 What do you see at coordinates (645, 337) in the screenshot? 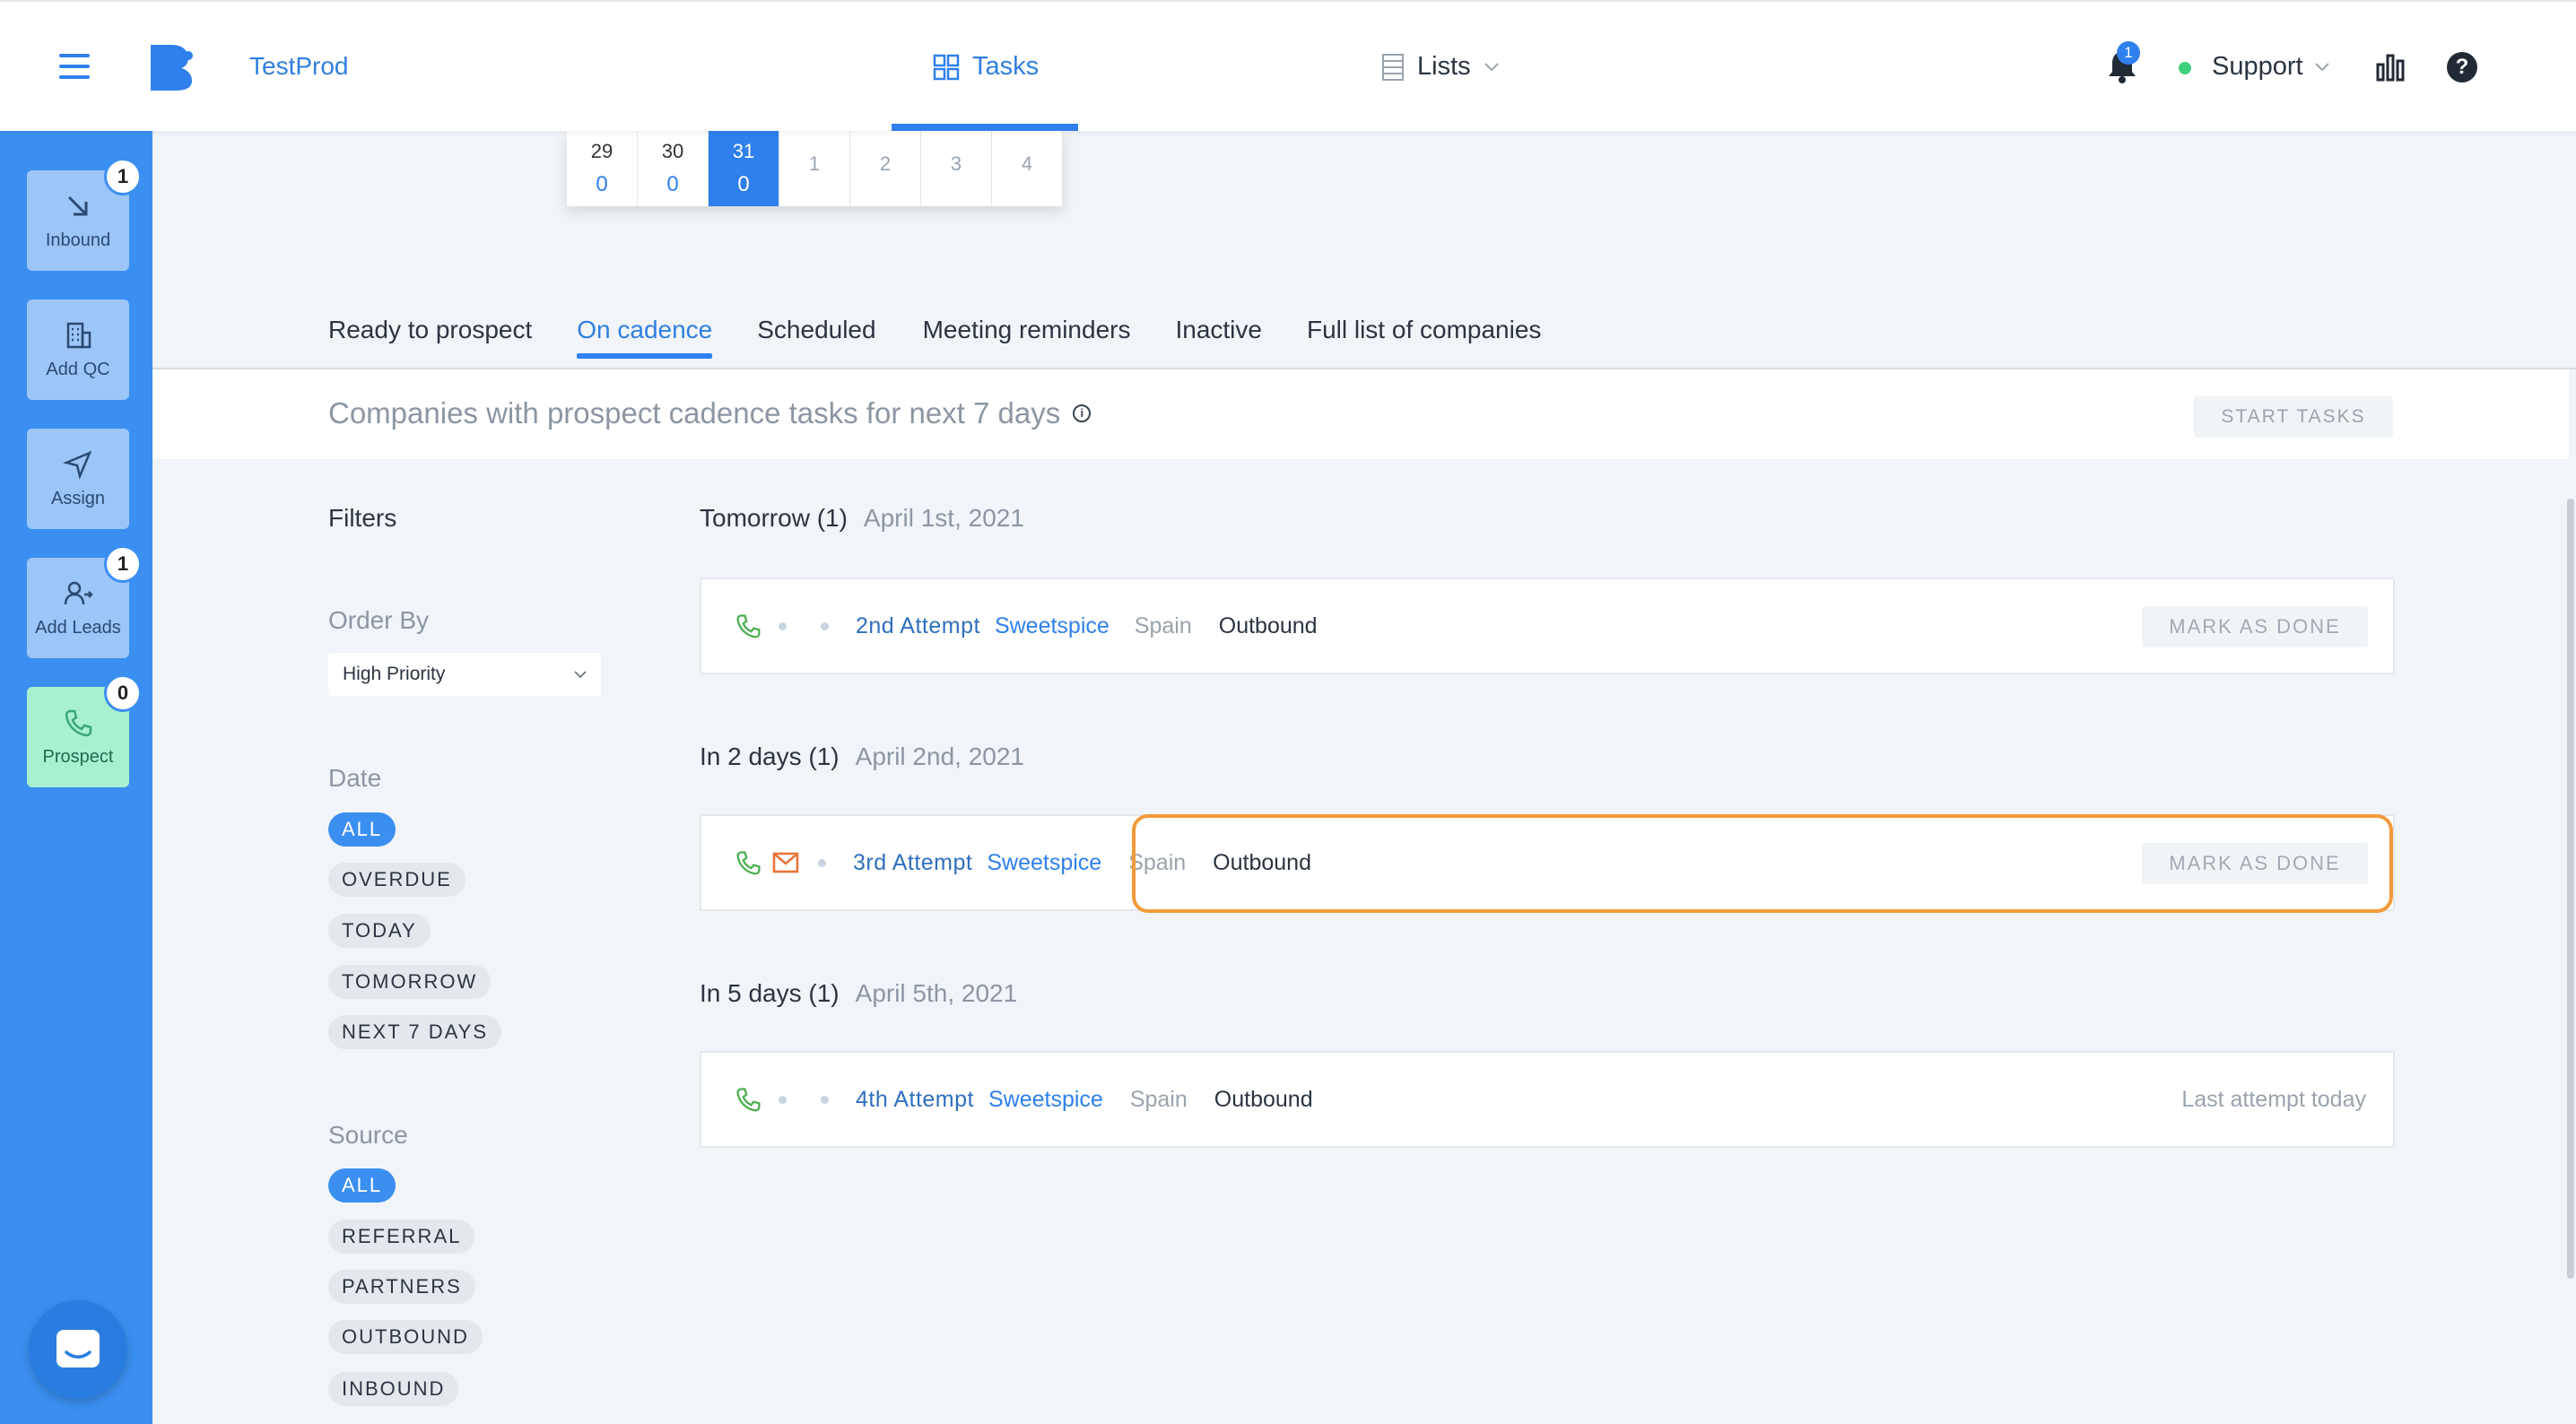
I see `tab-on-cadence: On cadence` at bounding box center [645, 337].